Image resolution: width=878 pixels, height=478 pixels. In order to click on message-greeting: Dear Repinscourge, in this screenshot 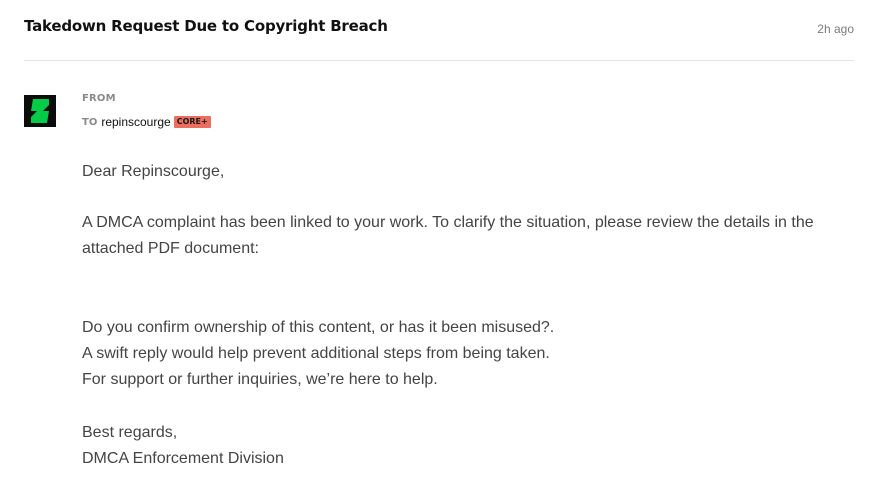, I will do `click(462, 172)`.